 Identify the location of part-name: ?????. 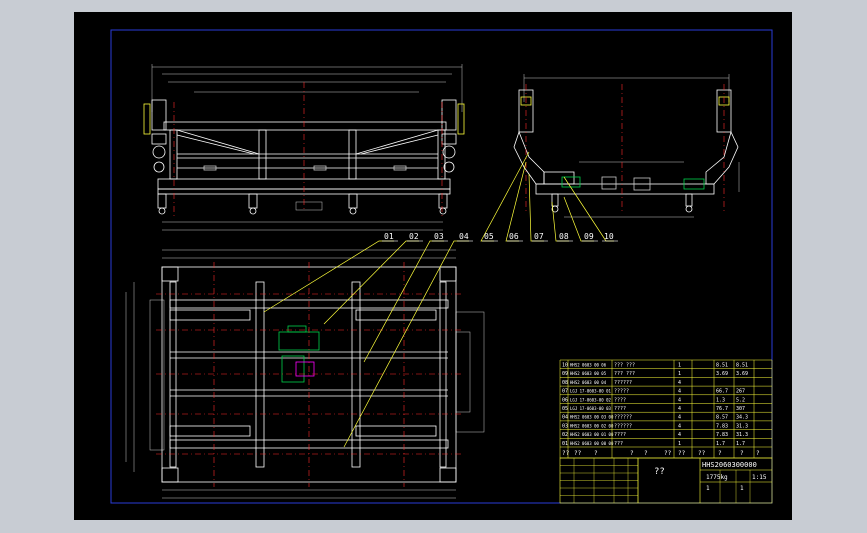
(621, 392).